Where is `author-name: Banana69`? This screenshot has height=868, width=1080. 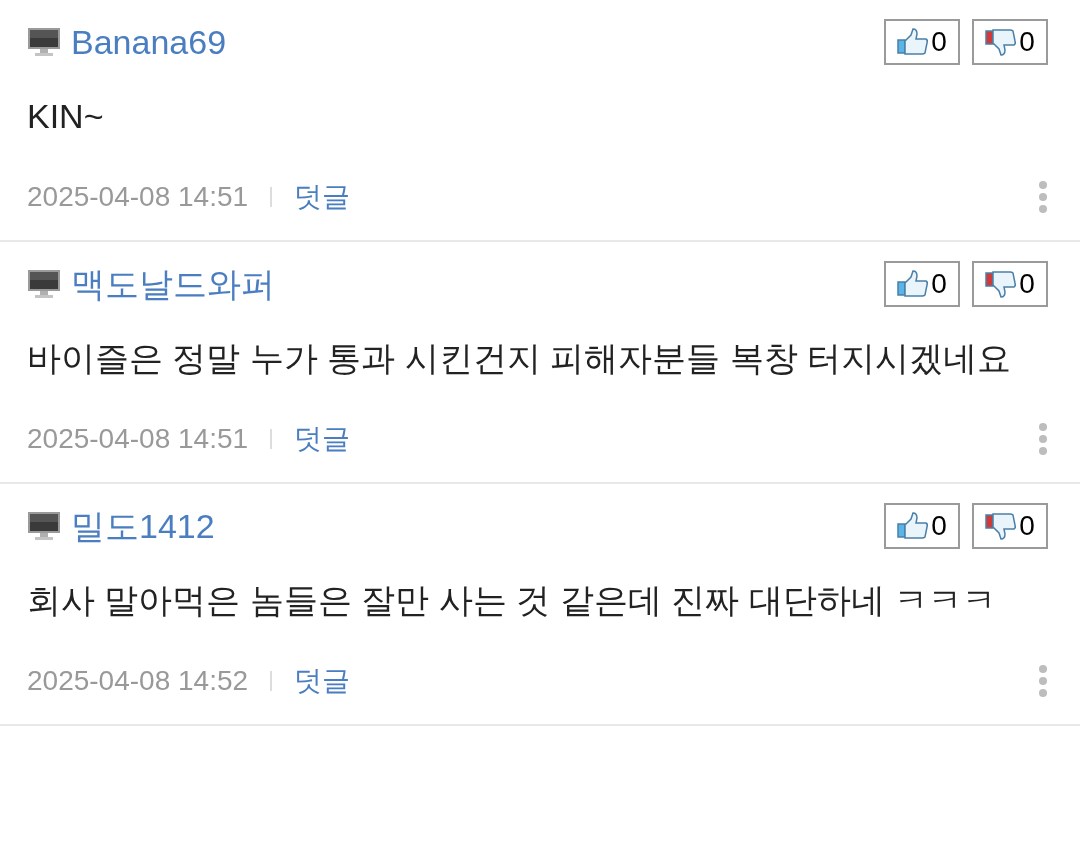 author-name: Banana69 is located at coordinates (149, 42).